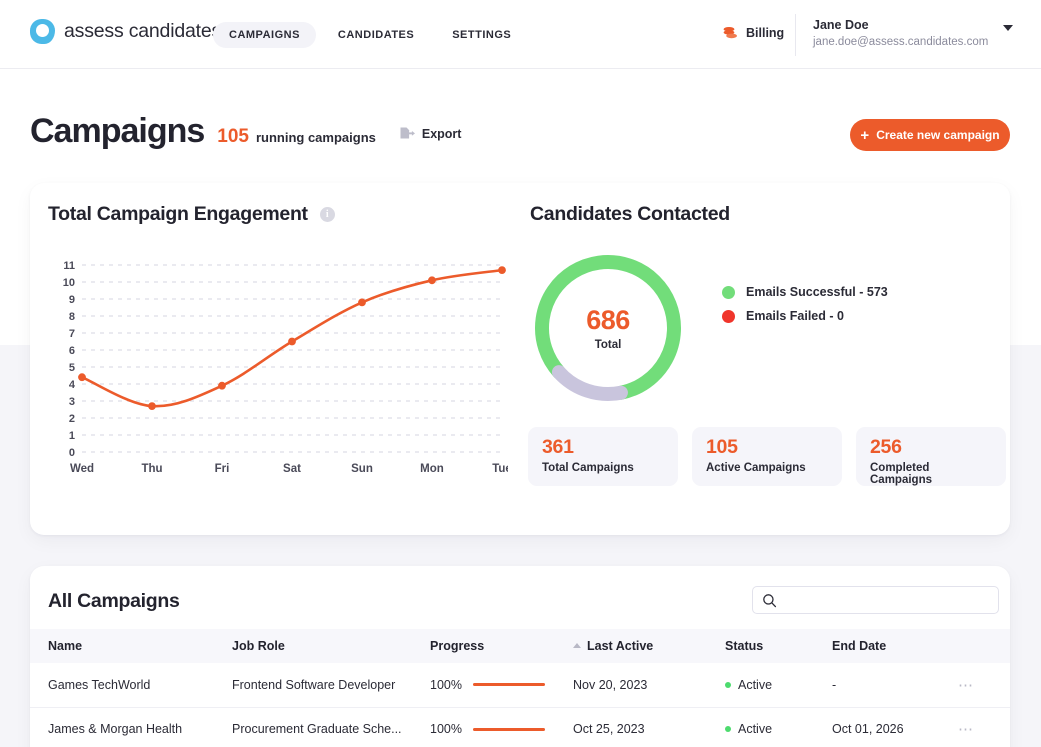 The image size is (1041, 747). Describe the element at coordinates (481, 35) in the screenshot. I see `nav-item-settings: SETTINGS` at that location.